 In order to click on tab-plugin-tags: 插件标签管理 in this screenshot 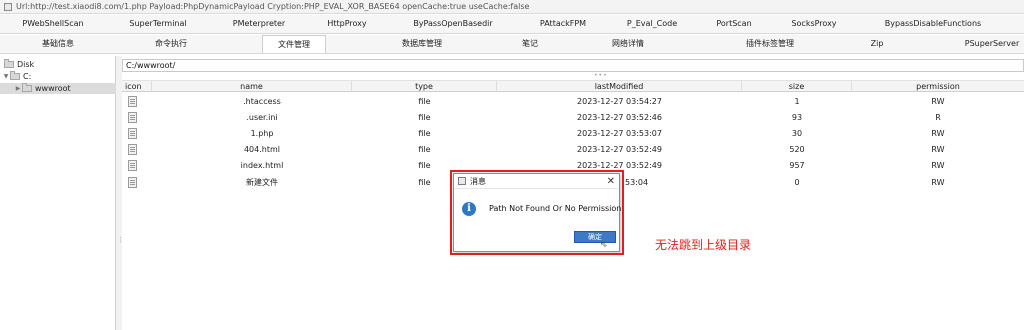, I will do `click(770, 44)`.